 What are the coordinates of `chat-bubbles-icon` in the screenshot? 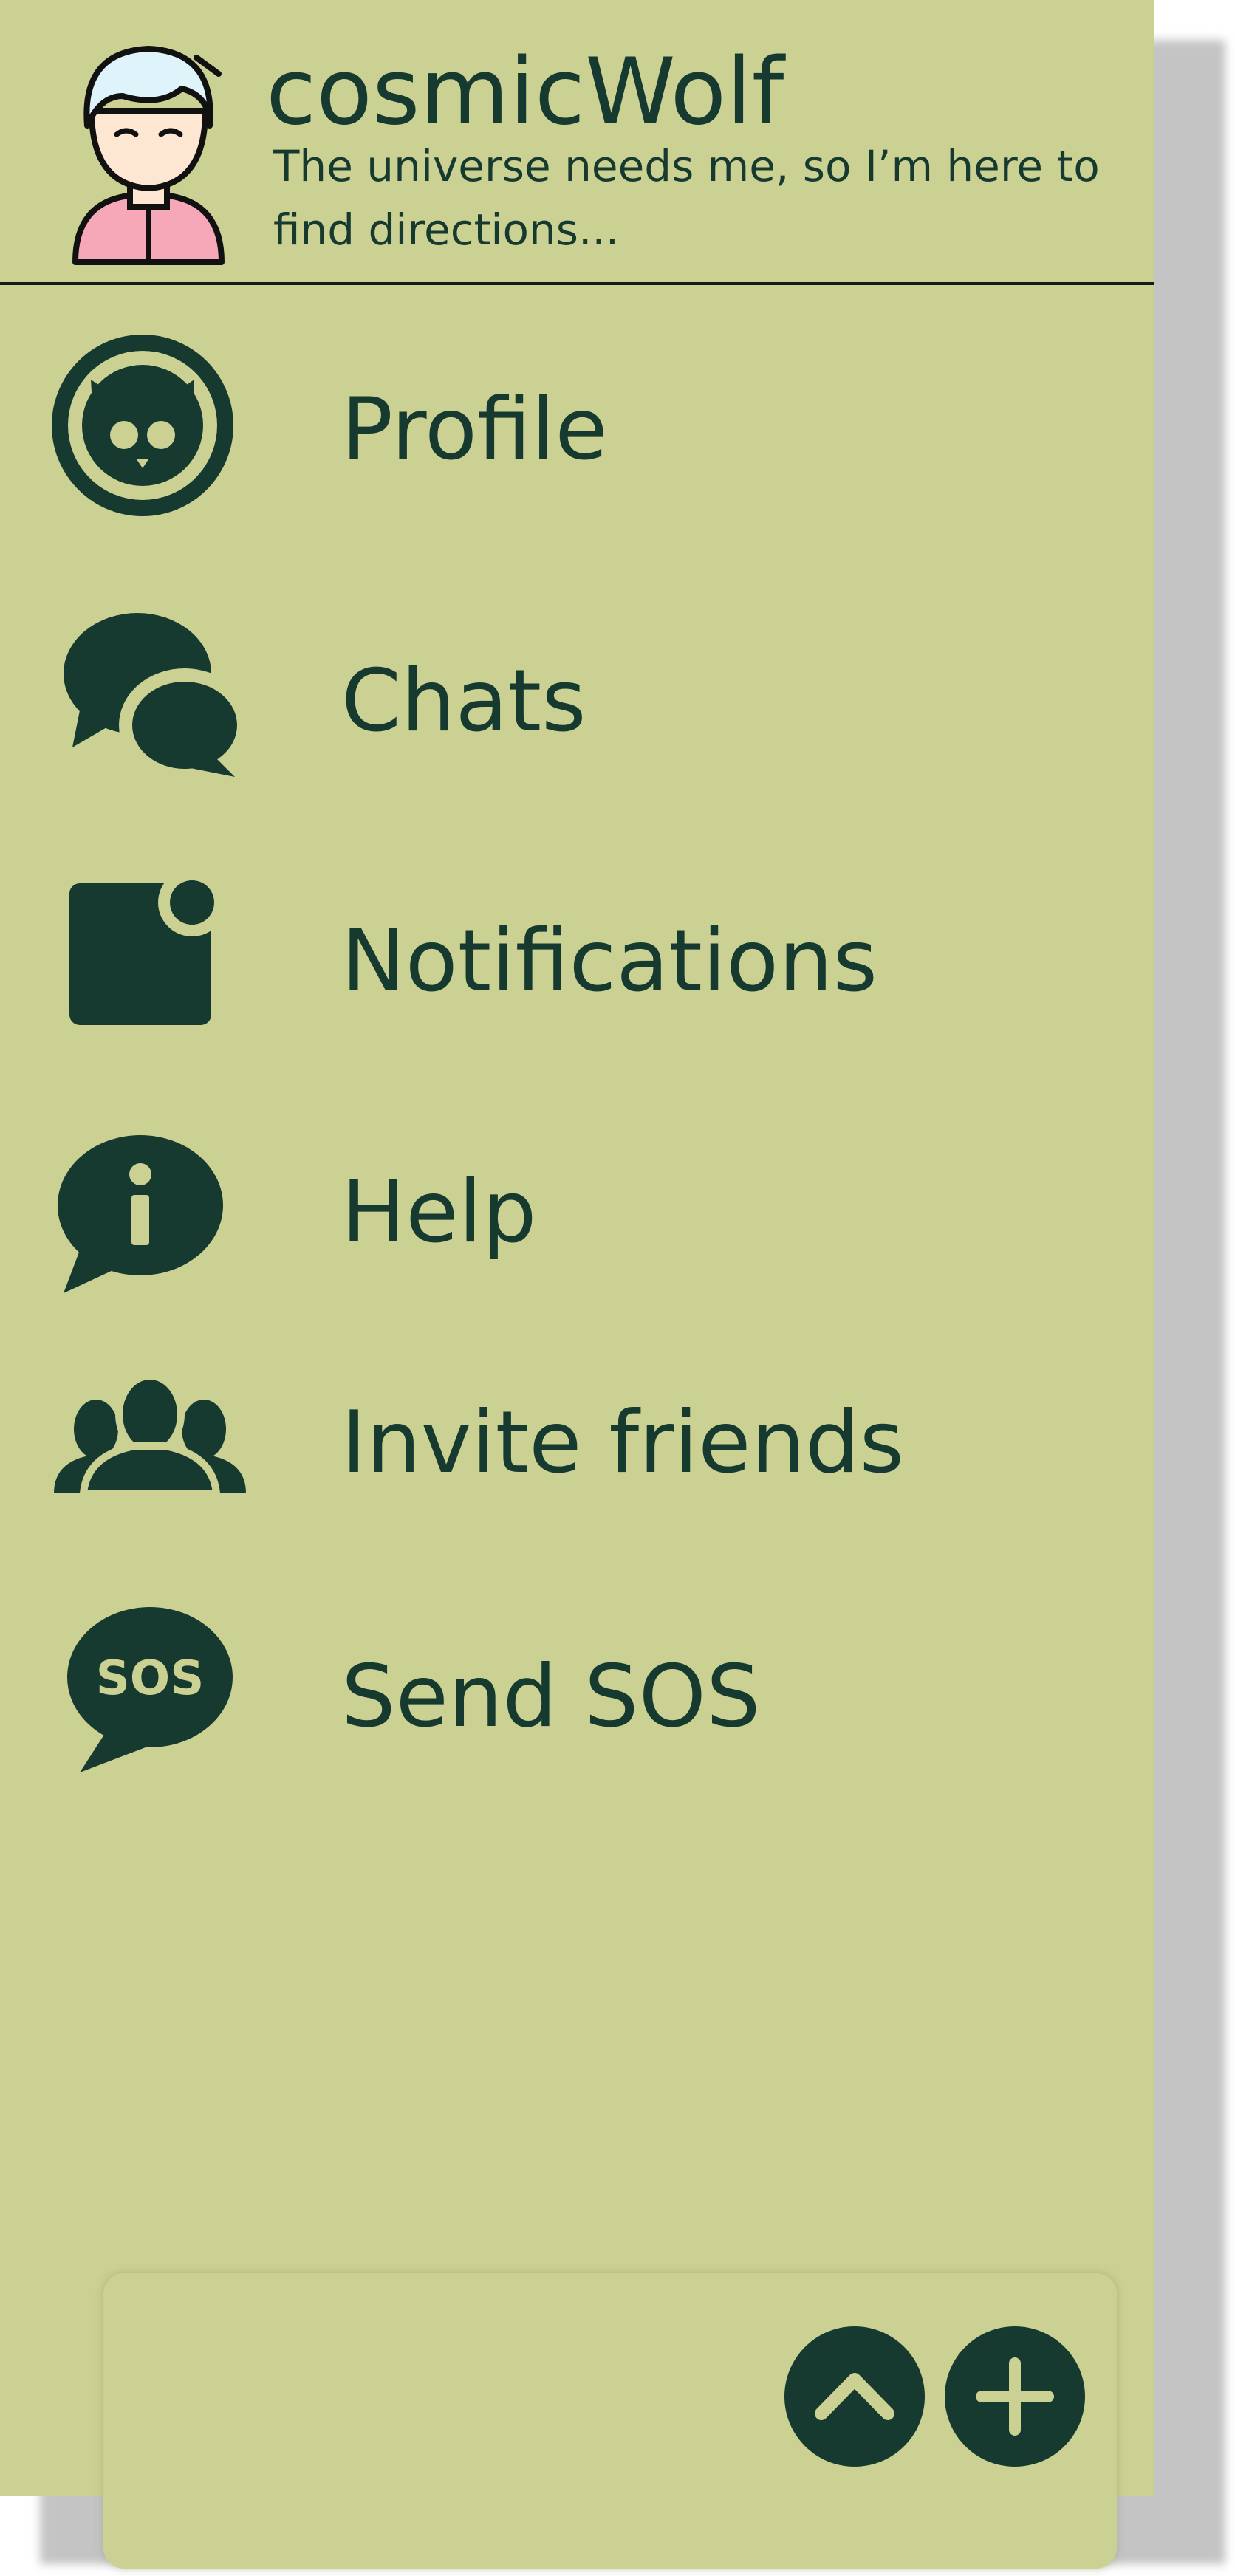 It's located at (150, 699).